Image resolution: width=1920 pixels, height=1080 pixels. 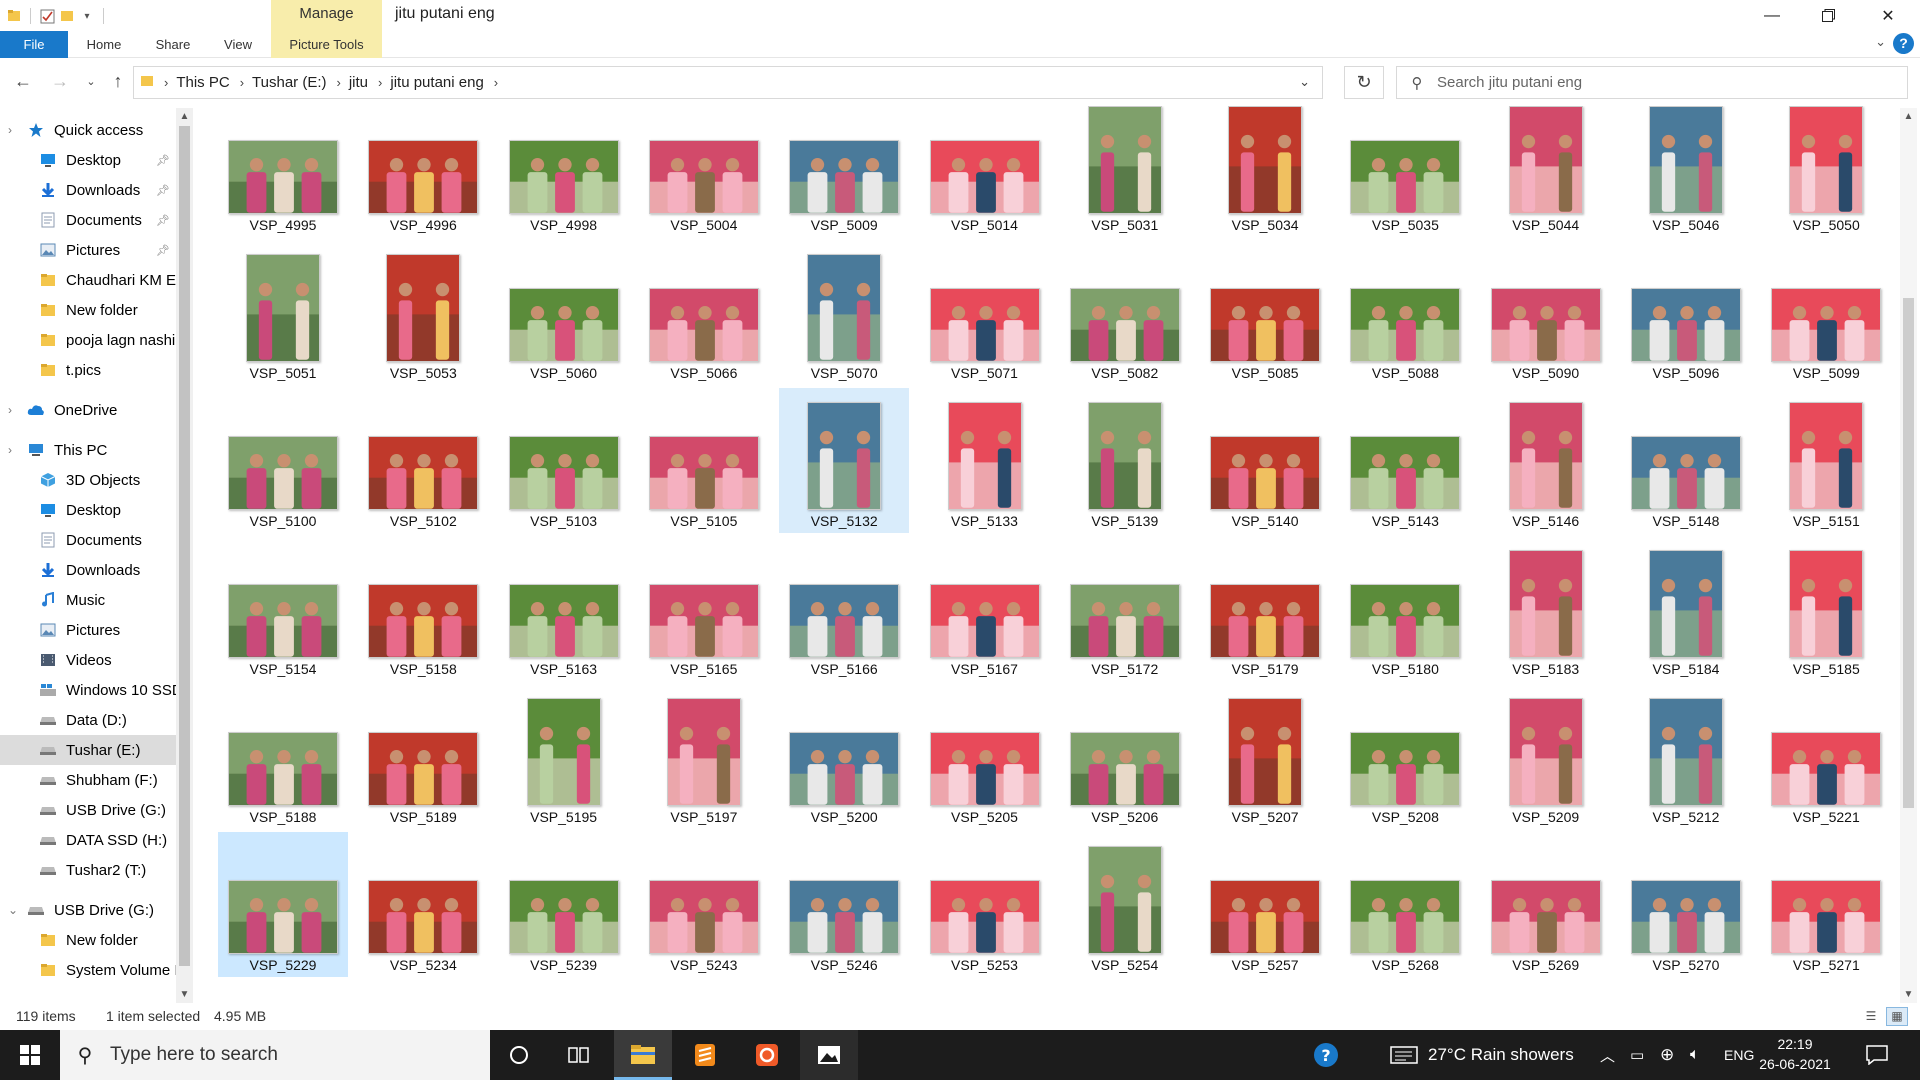 I want to click on tab-share: Share, so click(x=173, y=44).